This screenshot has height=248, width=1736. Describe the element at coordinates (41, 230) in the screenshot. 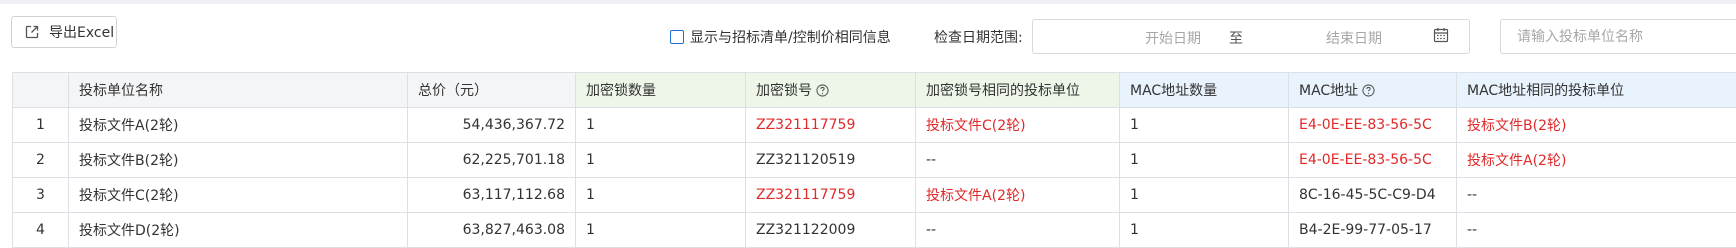

I see `row-index: 4` at that location.